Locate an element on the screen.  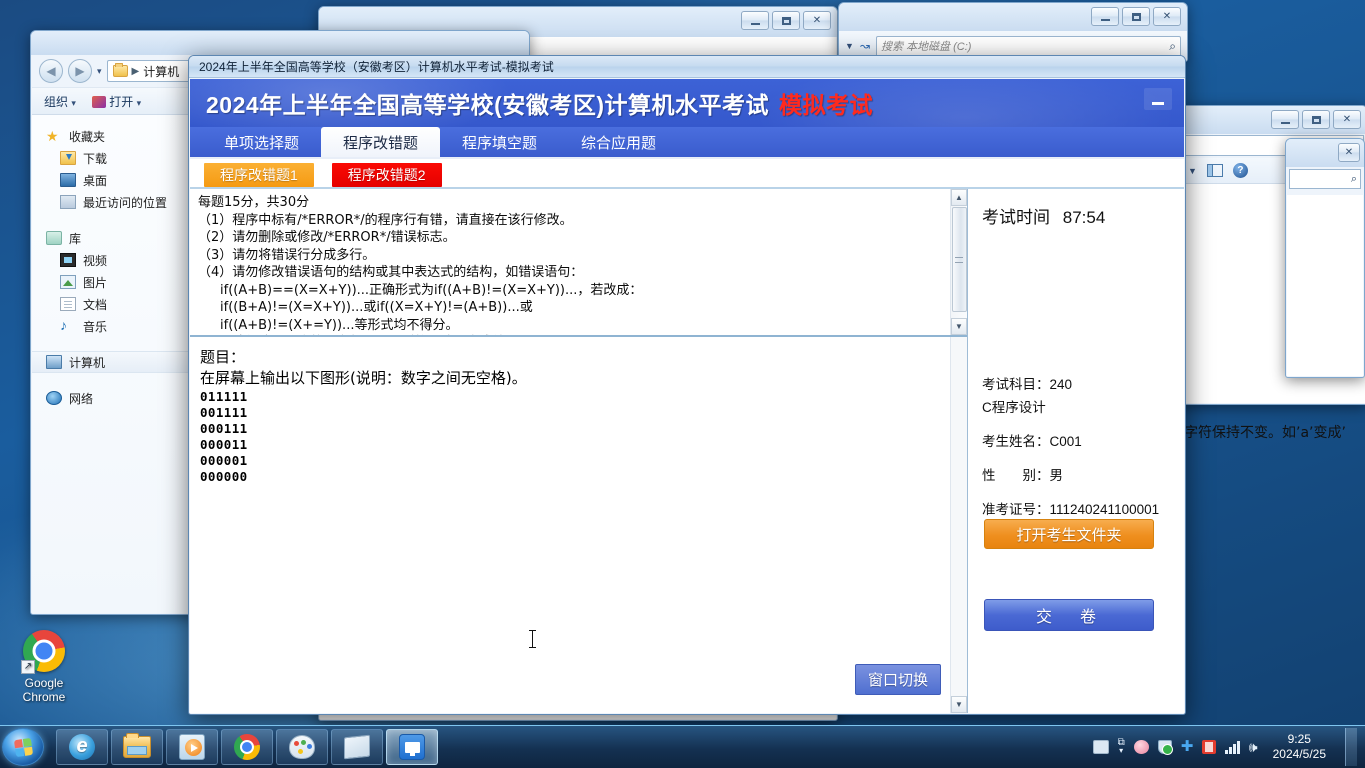
refresh-icon: ↝ is located at coordinates (865, 46).